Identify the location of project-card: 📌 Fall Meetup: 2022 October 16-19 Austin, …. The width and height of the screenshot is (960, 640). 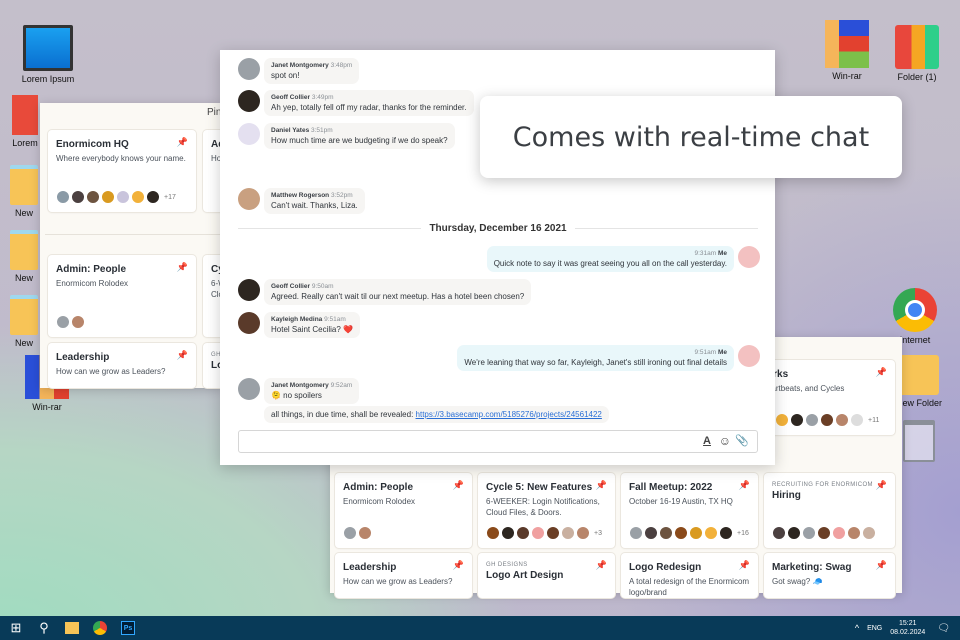
(689, 510).